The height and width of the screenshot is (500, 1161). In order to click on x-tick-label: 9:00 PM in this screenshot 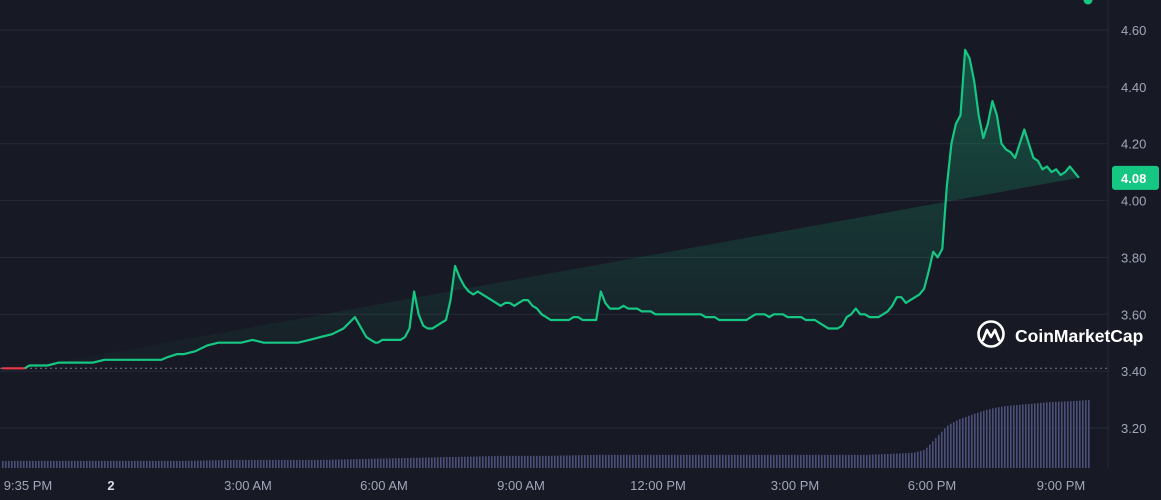, I will do `click(1061, 485)`.